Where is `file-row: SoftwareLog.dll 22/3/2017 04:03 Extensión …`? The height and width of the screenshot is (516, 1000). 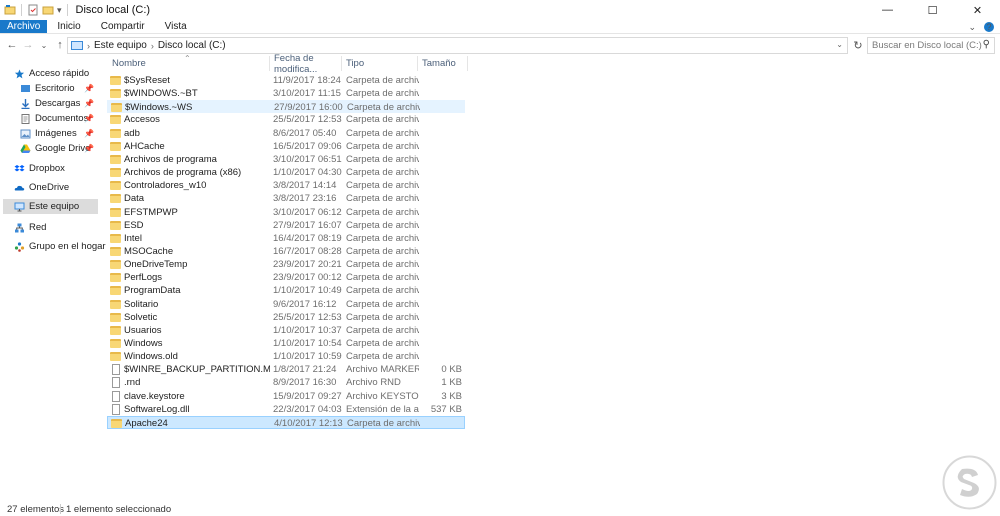 file-row: SoftwareLog.dll 22/3/2017 04:03 Extensión … is located at coordinates (286, 409).